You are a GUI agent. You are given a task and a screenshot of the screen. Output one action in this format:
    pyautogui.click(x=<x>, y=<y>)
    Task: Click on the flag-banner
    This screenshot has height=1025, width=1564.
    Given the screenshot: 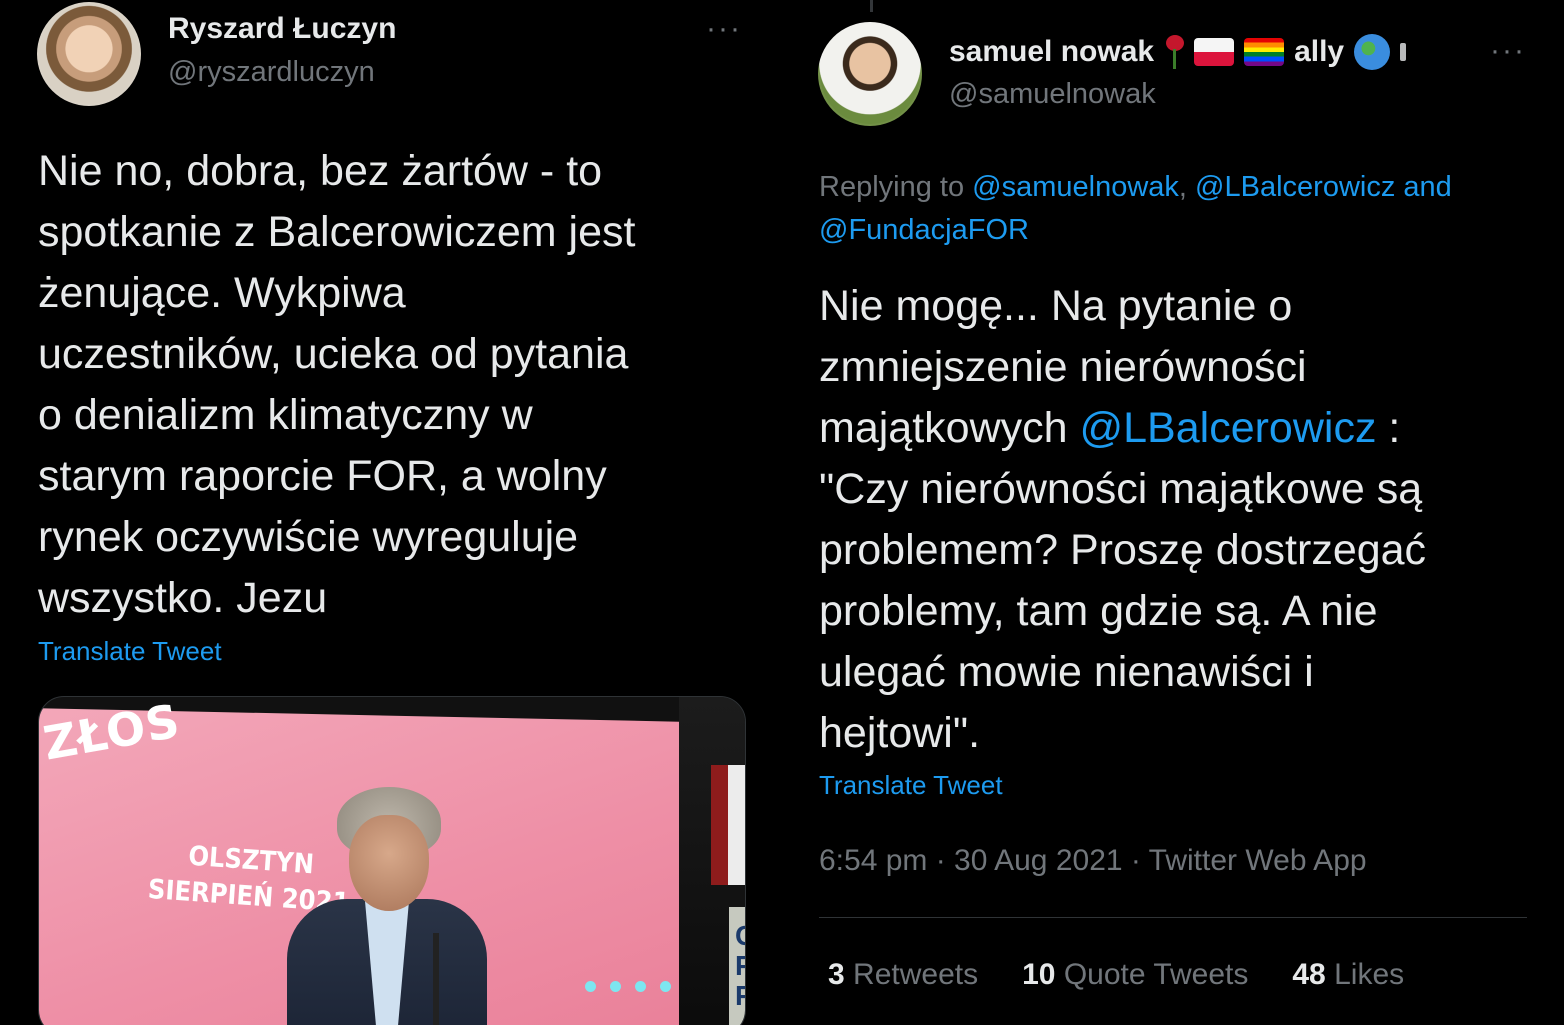 What is the action you would take?
    pyautogui.click(x=728, y=825)
    